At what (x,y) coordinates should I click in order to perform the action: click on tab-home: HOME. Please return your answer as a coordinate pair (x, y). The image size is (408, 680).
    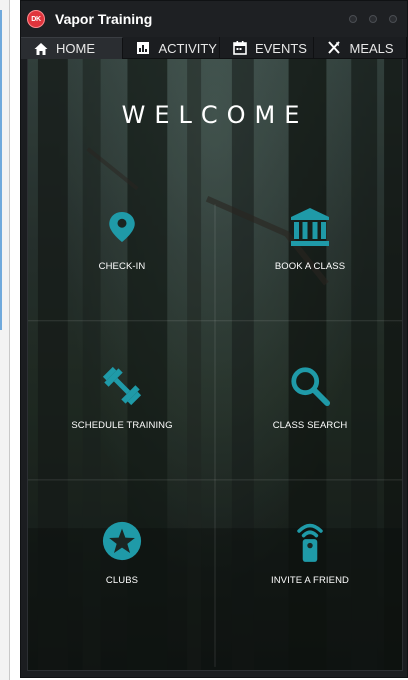
    Looking at the image, I should click on (72, 48).